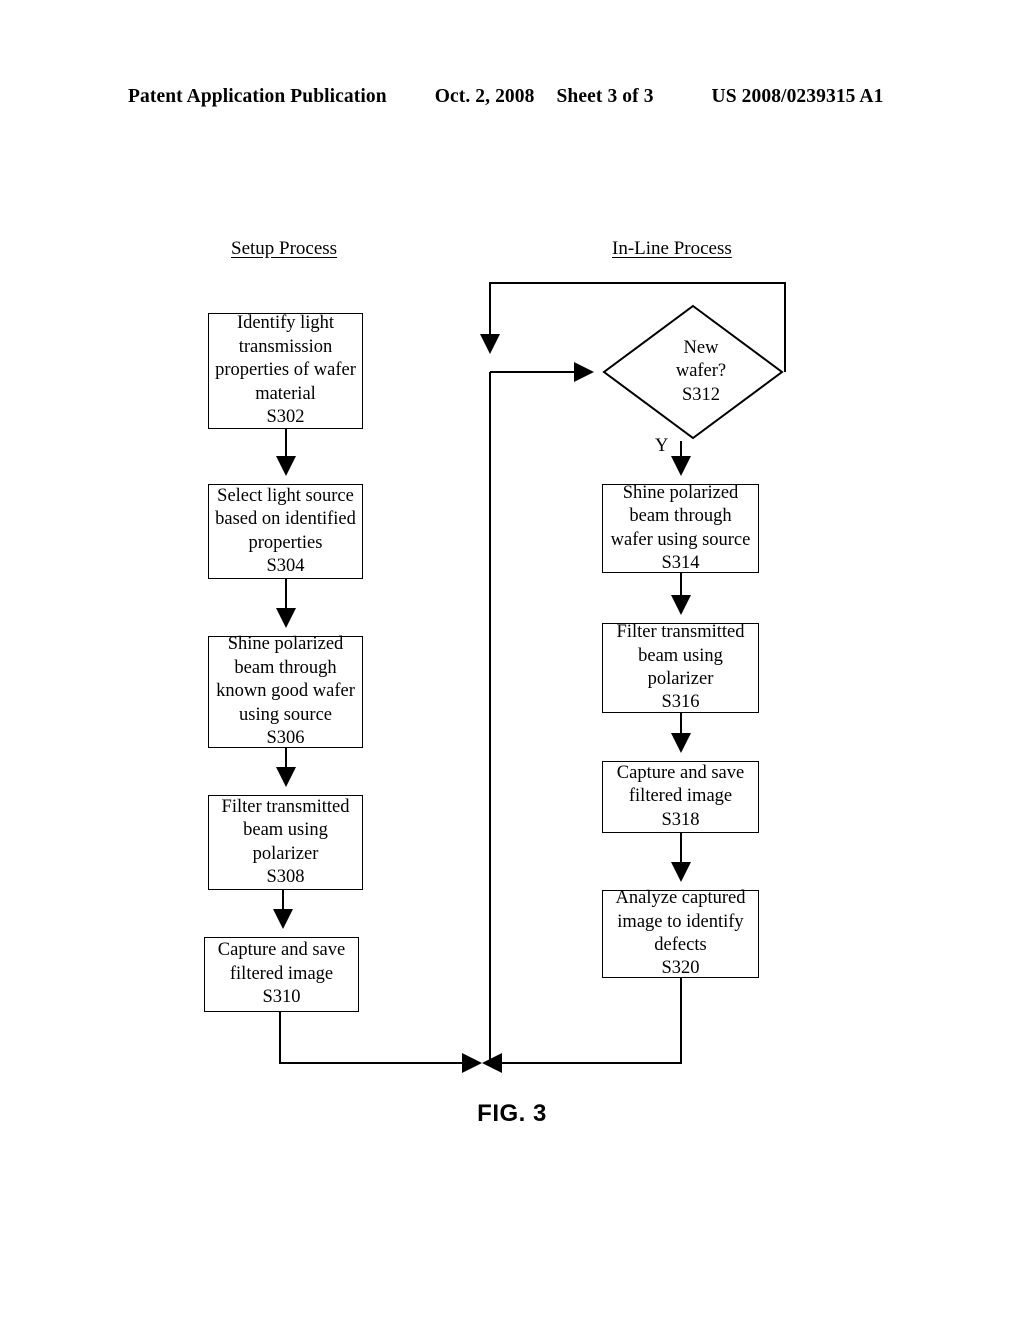 The image size is (1024, 1320). What do you see at coordinates (680, 945) in the screenshot?
I see `node-line: defects` at bounding box center [680, 945].